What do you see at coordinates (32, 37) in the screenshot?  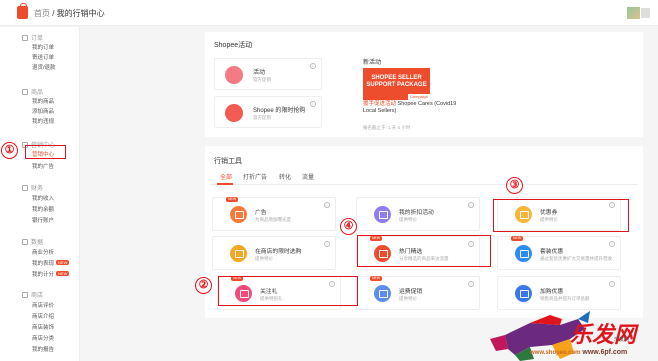 I see `sidebar-section-orders: 订单` at bounding box center [32, 37].